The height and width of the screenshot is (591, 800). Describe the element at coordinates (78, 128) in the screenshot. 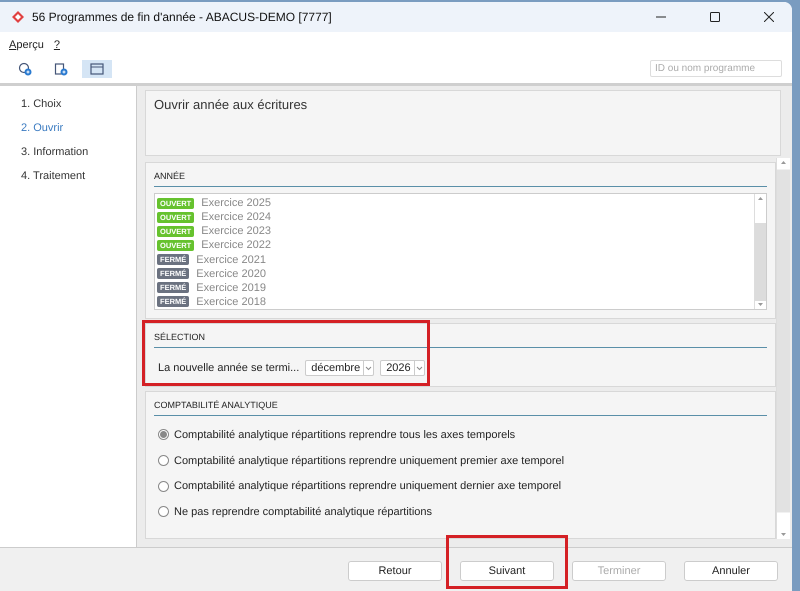

I see `step-item: 2. Ouvrir` at that location.